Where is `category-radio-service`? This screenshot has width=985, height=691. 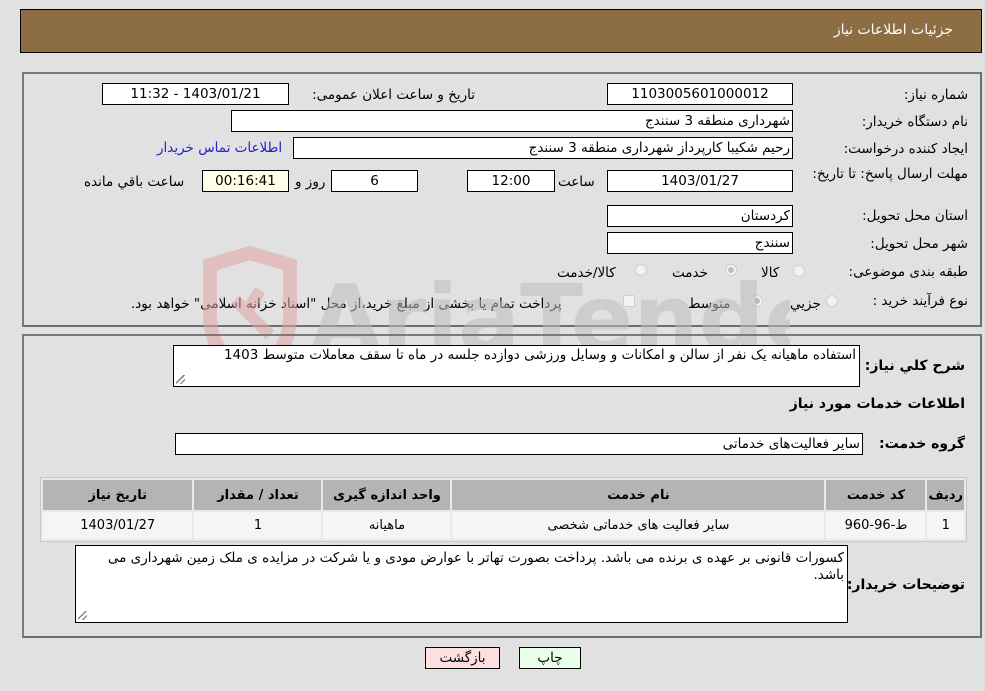 category-radio-service is located at coordinates (731, 270).